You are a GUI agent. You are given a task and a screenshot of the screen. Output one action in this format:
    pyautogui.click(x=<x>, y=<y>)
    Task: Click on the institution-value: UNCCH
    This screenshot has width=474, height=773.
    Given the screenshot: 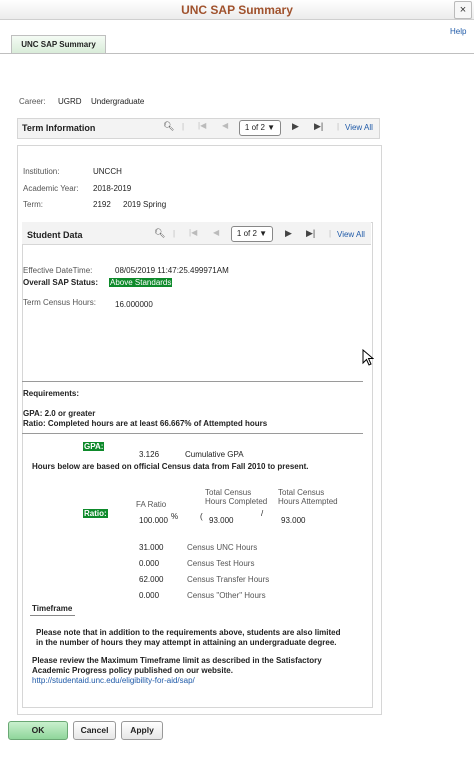 What is the action you would take?
    pyautogui.click(x=107, y=171)
    